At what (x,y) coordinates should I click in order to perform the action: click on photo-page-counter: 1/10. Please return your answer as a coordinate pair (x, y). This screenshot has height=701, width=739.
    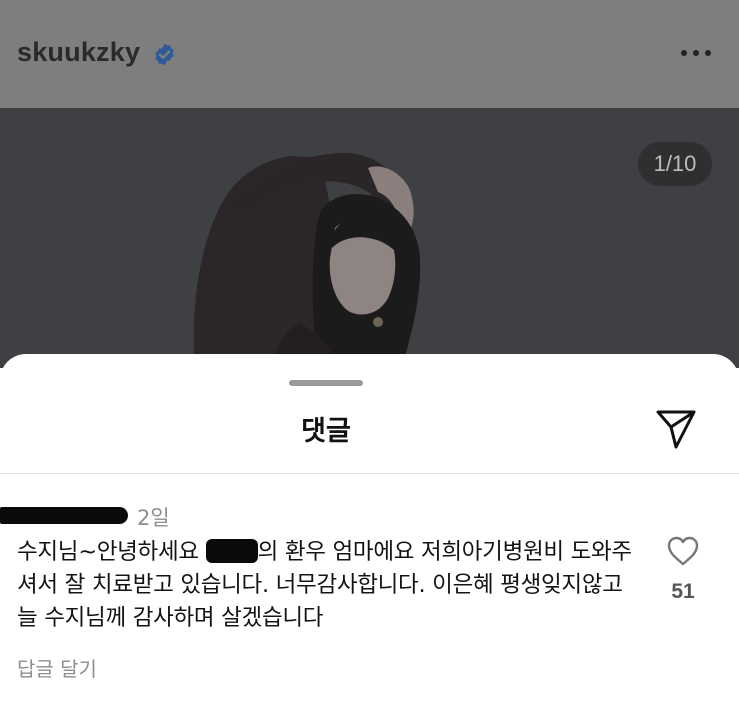
    Looking at the image, I should click on (675, 164).